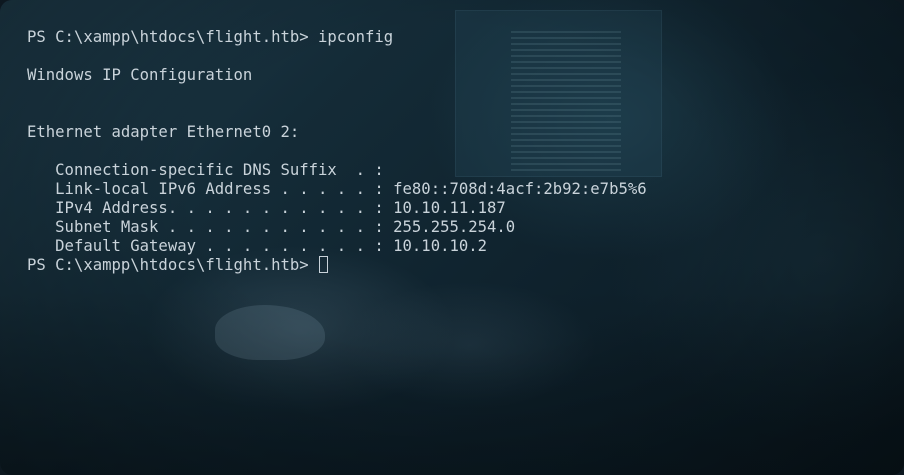 The image size is (904, 475). I want to click on terminal-line: Windows IP Configuration, so click(140, 75).